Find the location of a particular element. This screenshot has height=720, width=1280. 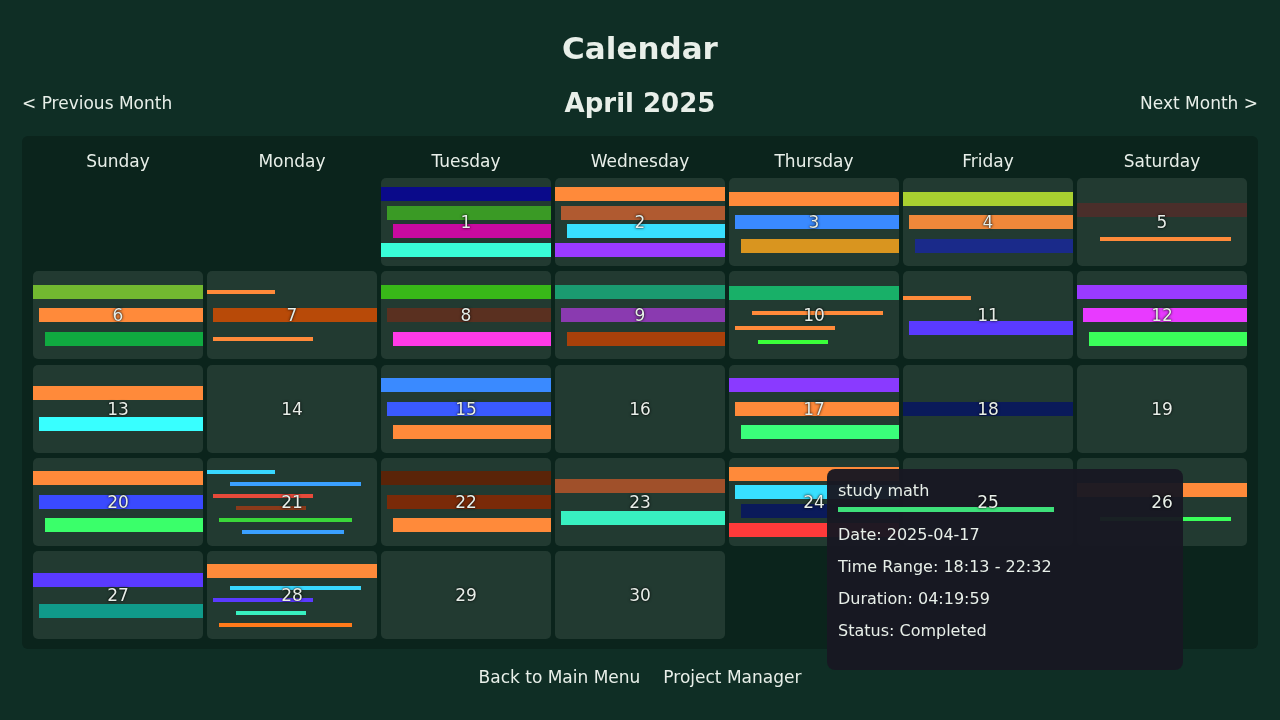

page-title: Calendar is located at coordinates (640, 48).